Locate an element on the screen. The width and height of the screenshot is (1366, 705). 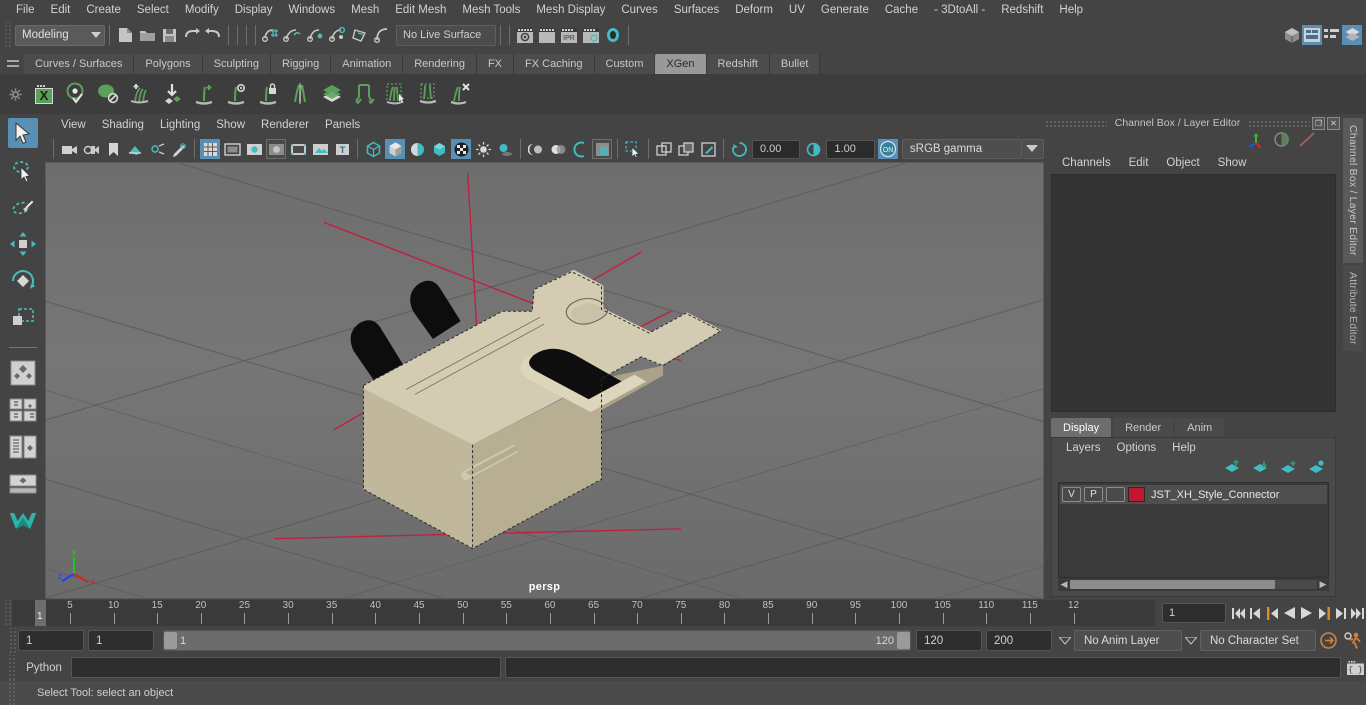
xgen-lock-guide-icon is located at coordinates (268, 94).